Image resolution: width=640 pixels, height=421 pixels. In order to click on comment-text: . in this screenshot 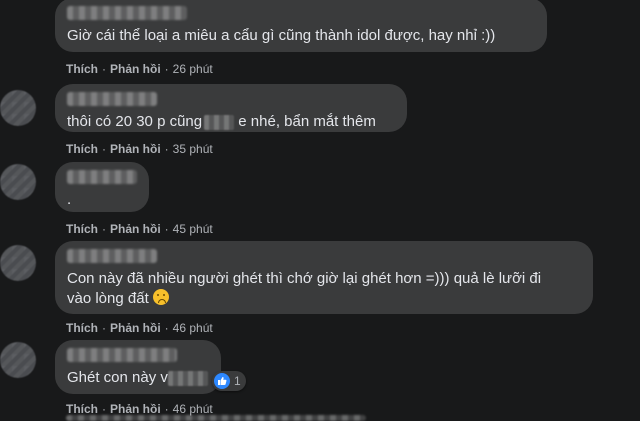, I will do `click(69, 199)`.